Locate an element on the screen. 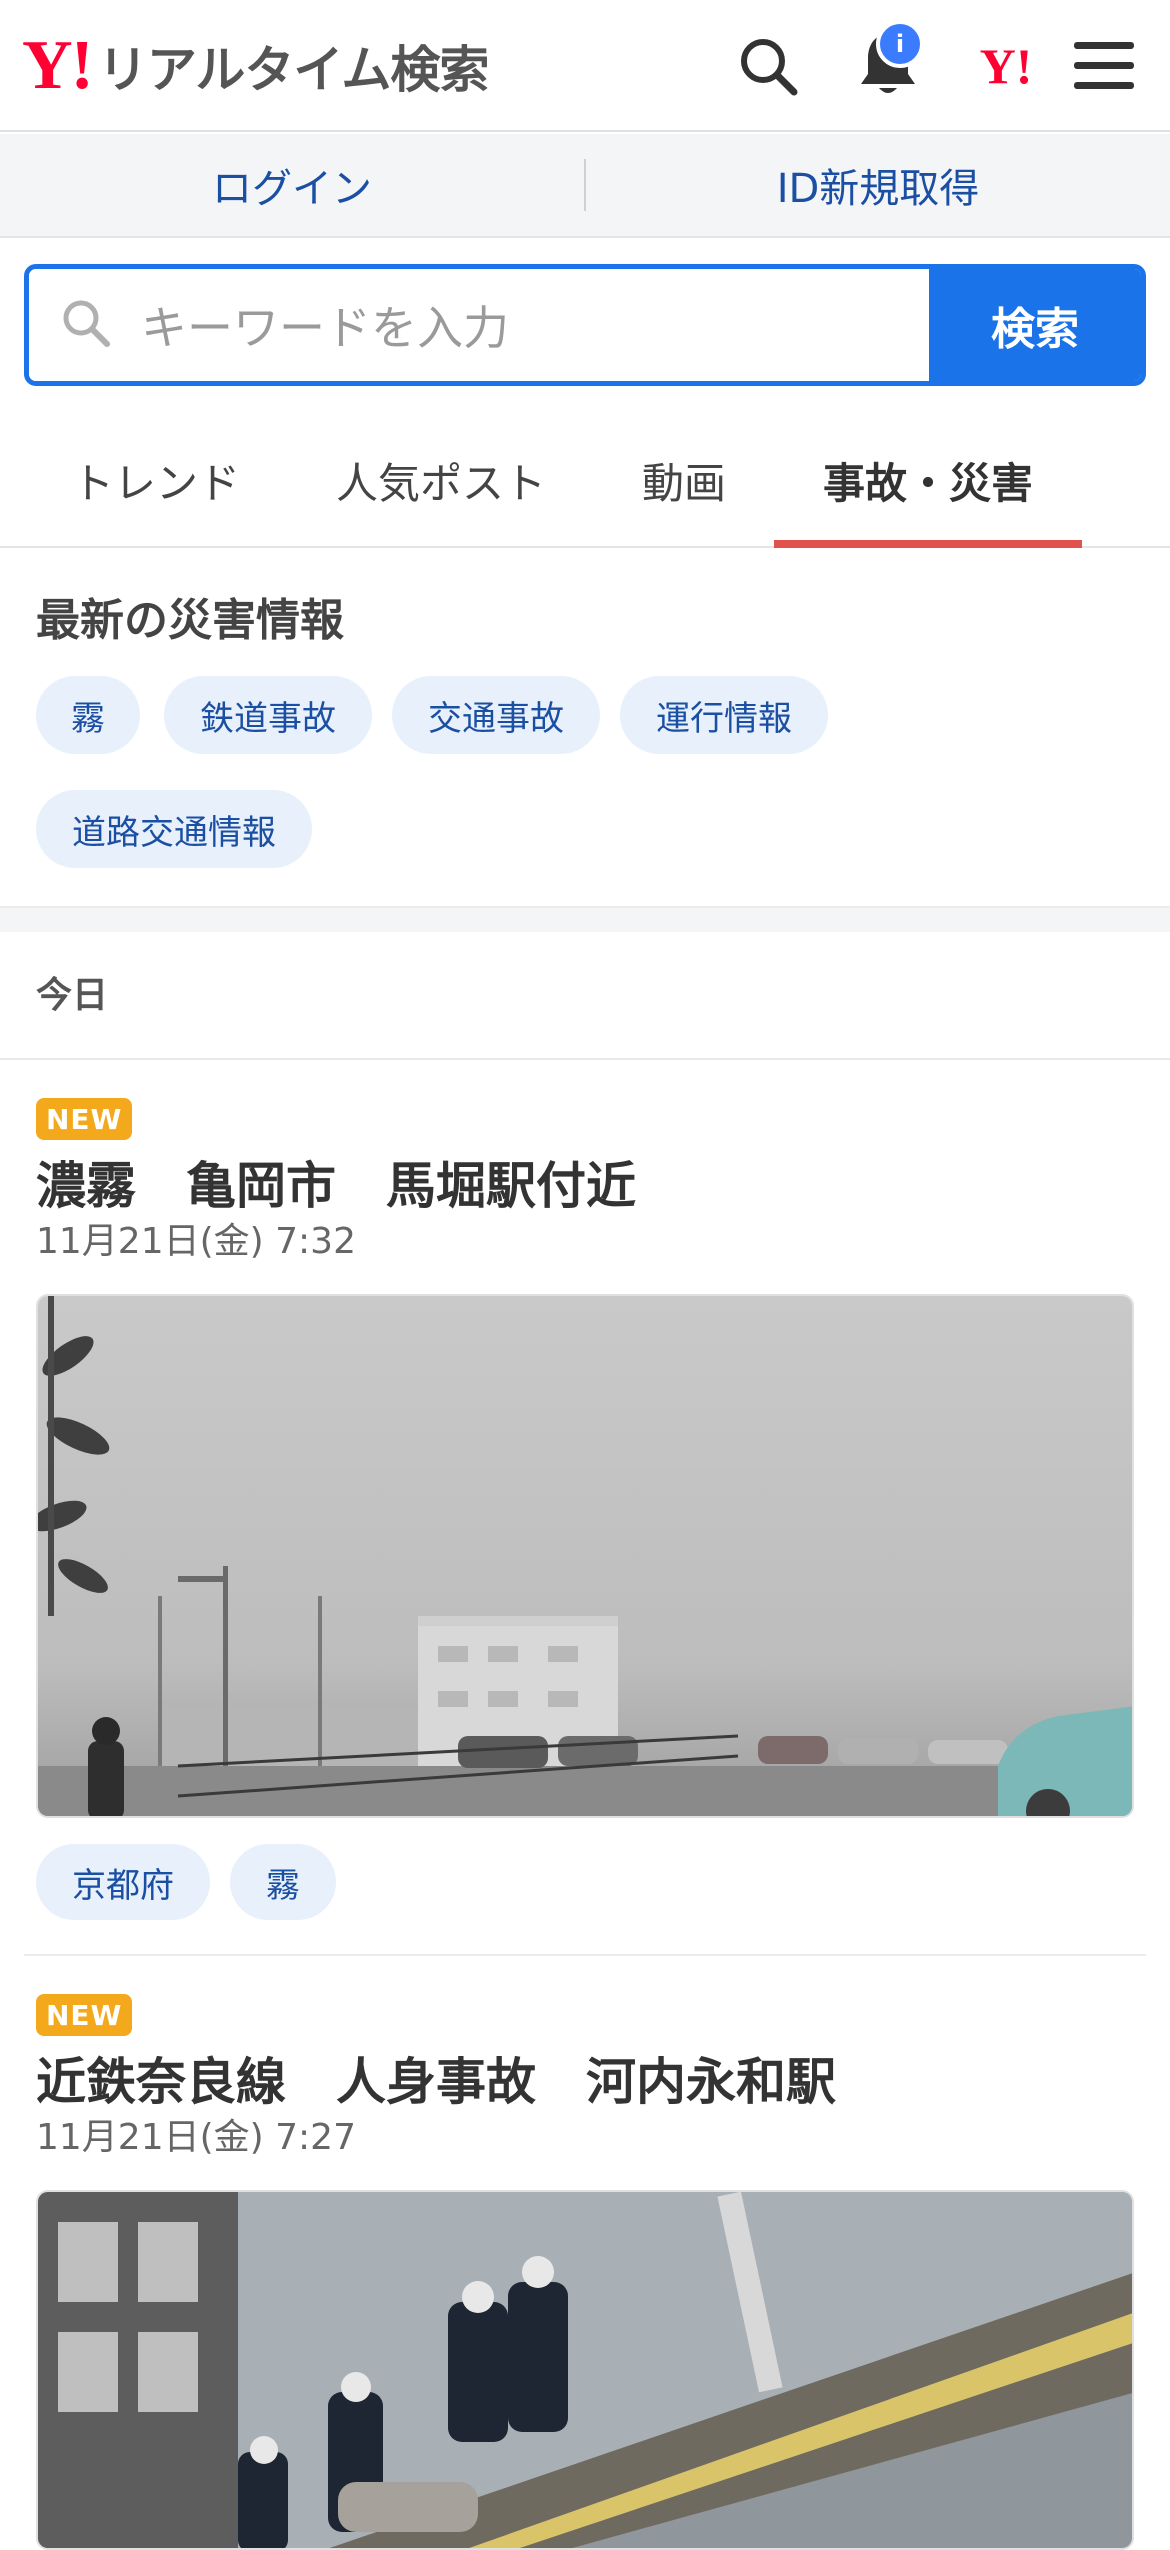  notification-button: i is located at coordinates (888, 62).